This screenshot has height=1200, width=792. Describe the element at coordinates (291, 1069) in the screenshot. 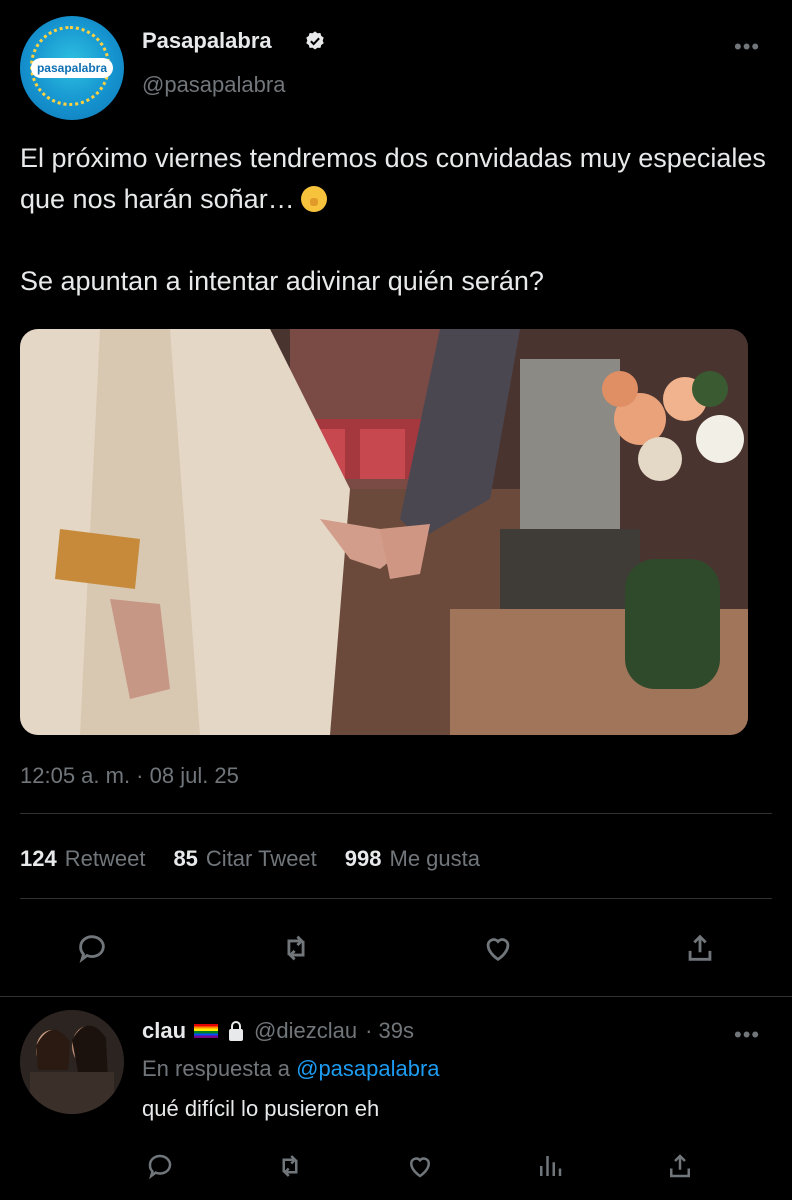

I see `in-reply-to: En respuesta a @pasapalabra` at that location.